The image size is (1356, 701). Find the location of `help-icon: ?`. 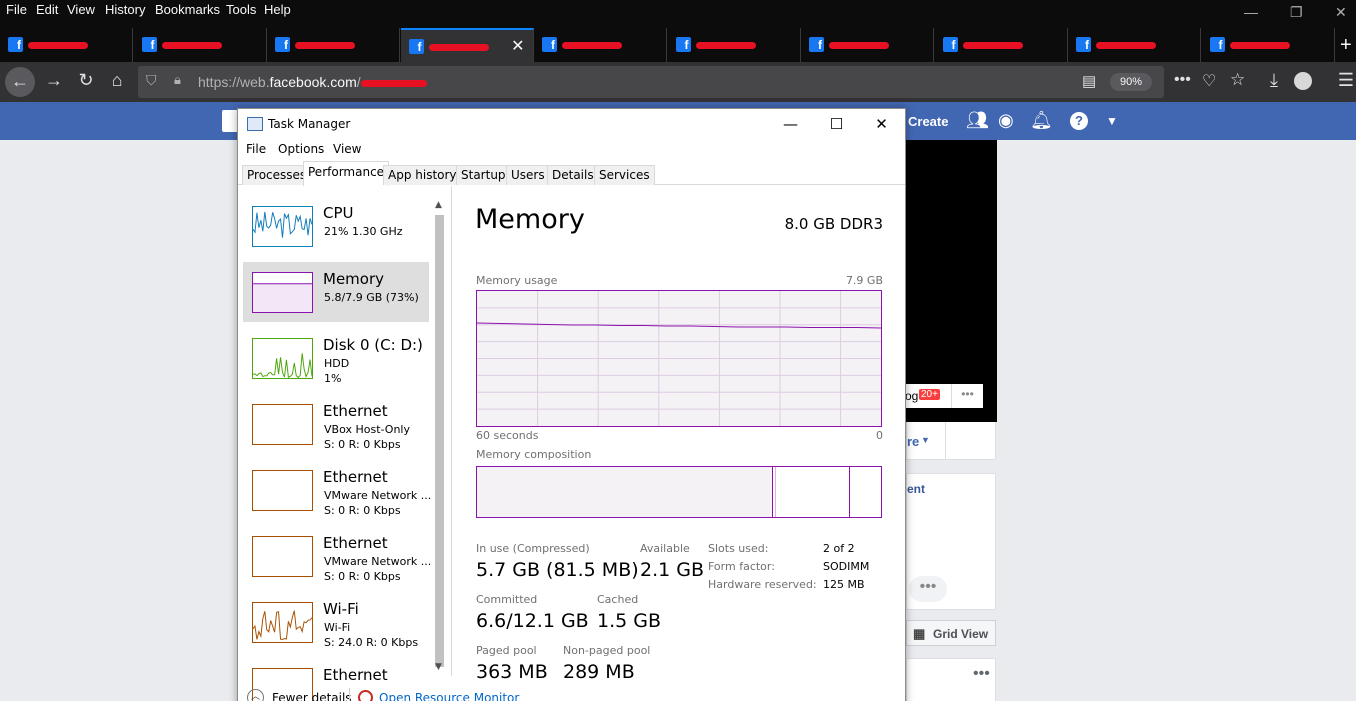

help-icon: ? is located at coordinates (1079, 121).